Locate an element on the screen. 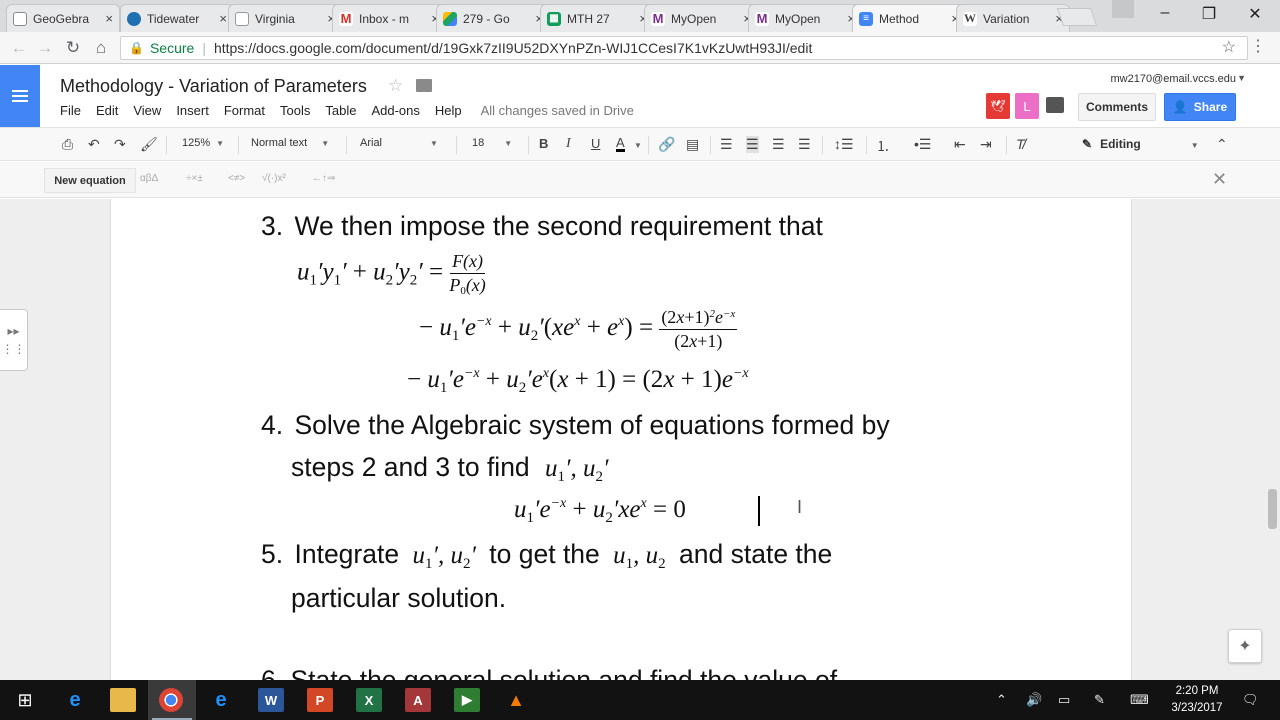 Image resolution: width=1280 pixels, height=720 pixels. clear-formatting-icon: T̸ is located at coordinates (1020, 144).